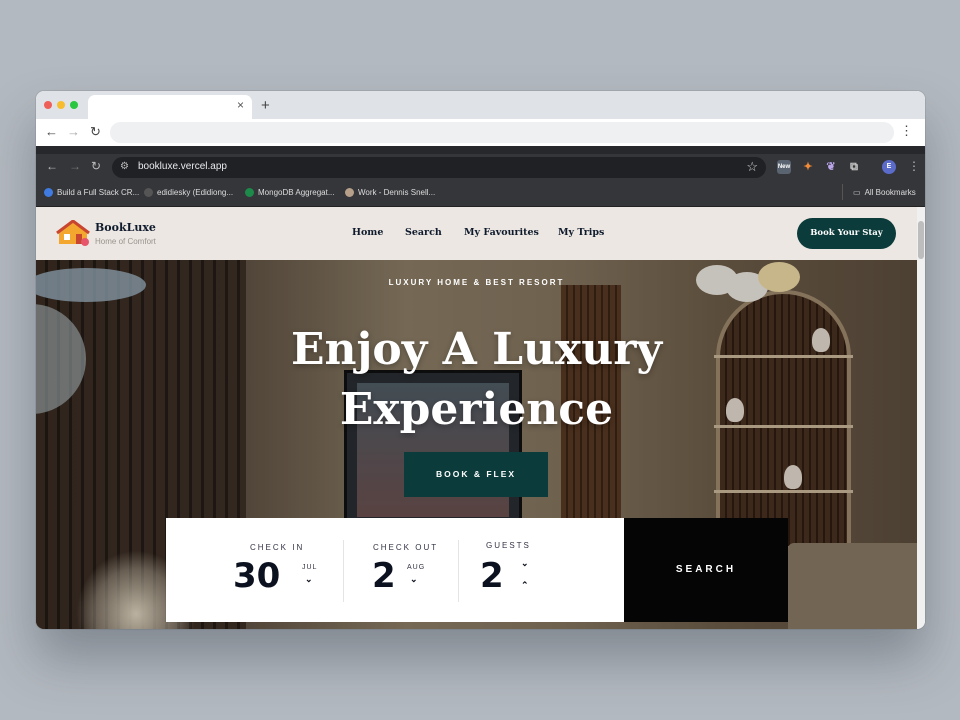  What do you see at coordinates (480, 105) in the screenshot?
I see `outer-tab-bar: × +` at bounding box center [480, 105].